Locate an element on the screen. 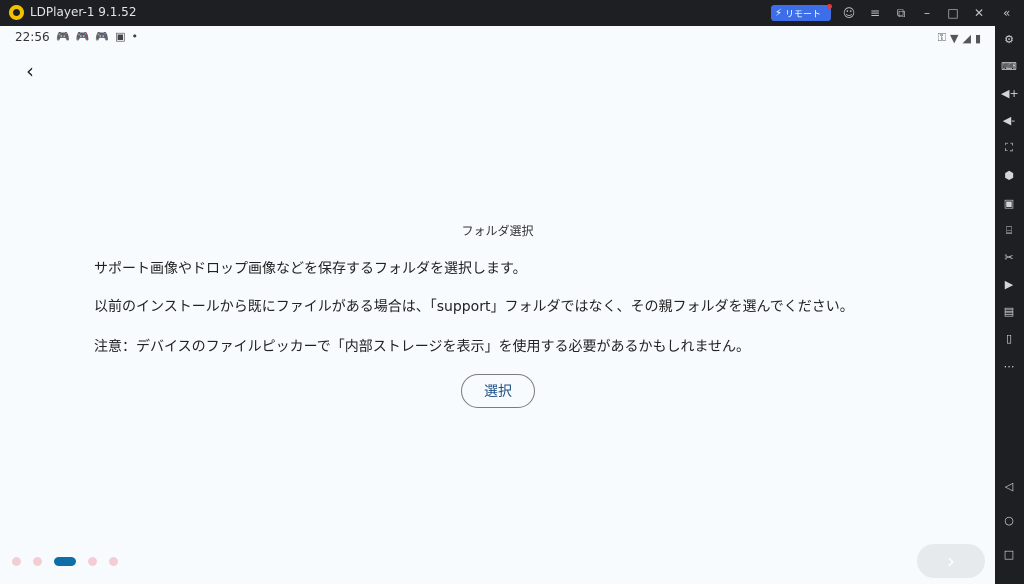 This screenshot has height=584, width=1024. wifi-icon: ▼ is located at coordinates (954, 38).